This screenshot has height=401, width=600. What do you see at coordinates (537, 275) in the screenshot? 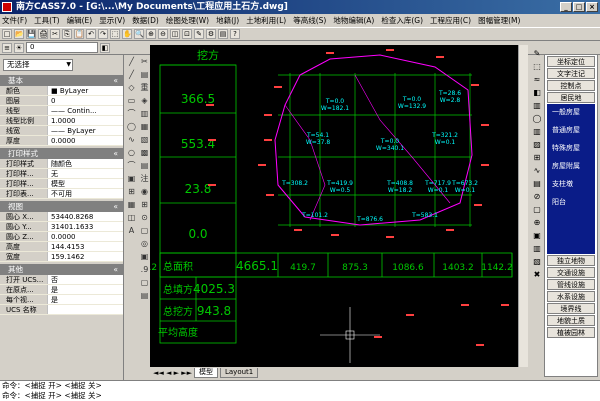
I see `right-tool-icon: ✖` at bounding box center [537, 275].